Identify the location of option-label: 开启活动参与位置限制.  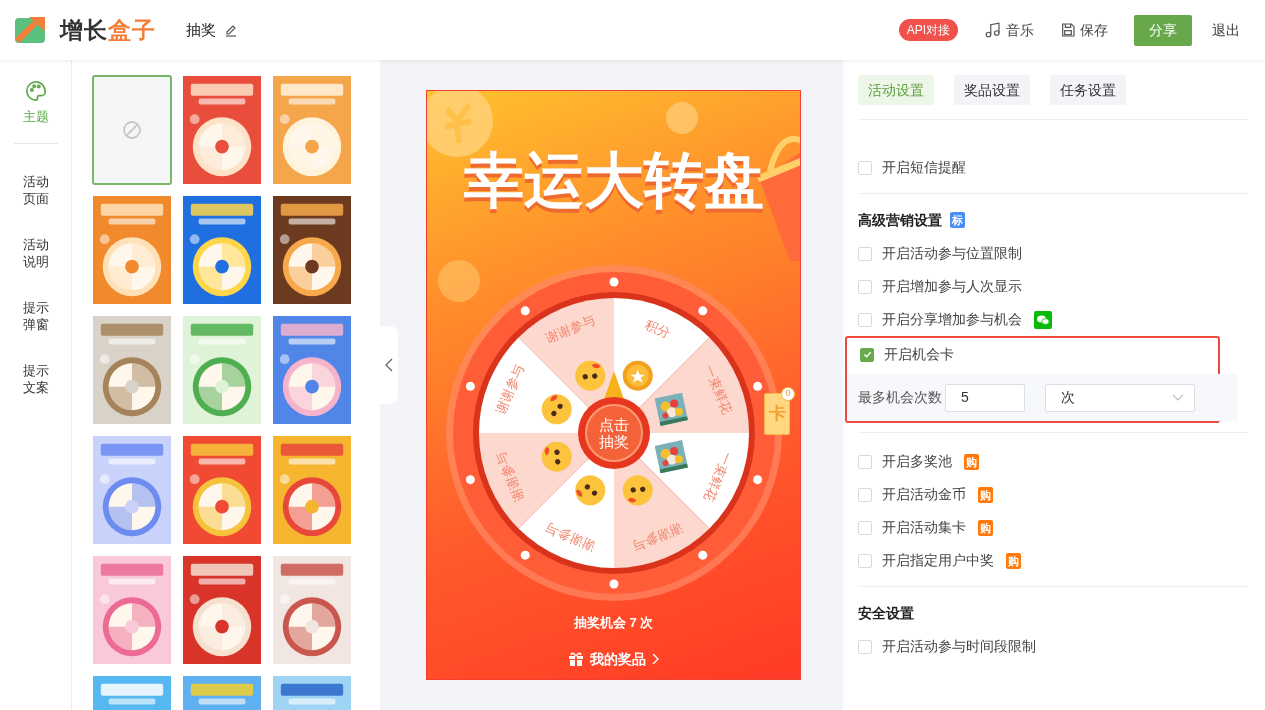
(952, 253).